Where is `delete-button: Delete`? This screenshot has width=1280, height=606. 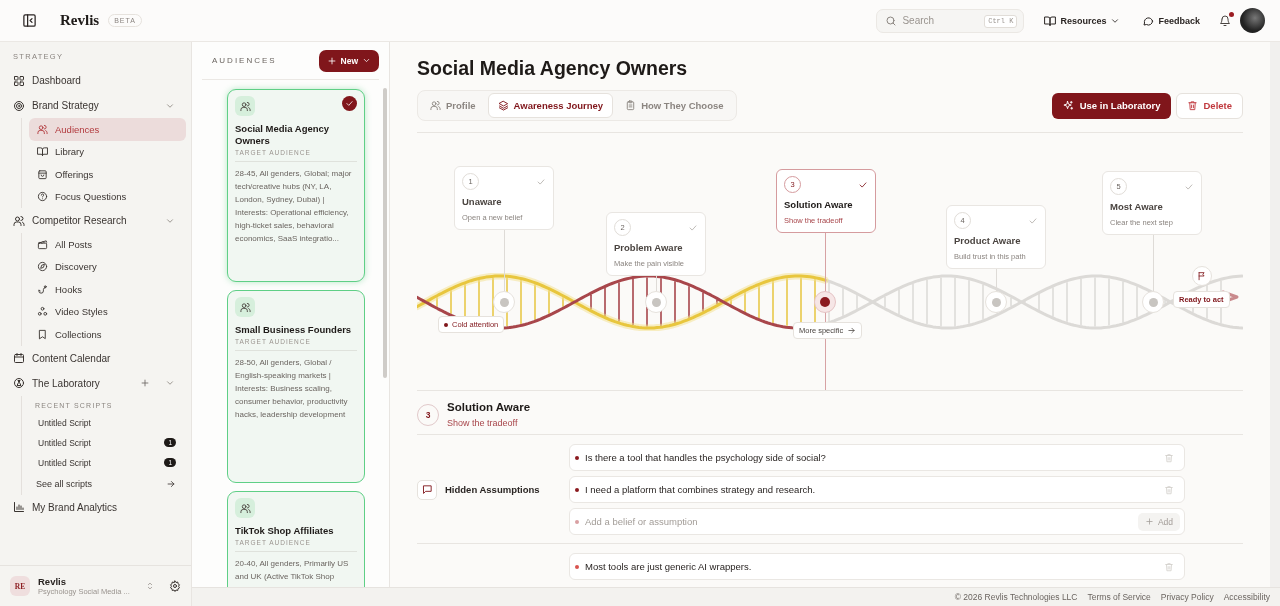
delete-button: Delete is located at coordinates (1209, 105).